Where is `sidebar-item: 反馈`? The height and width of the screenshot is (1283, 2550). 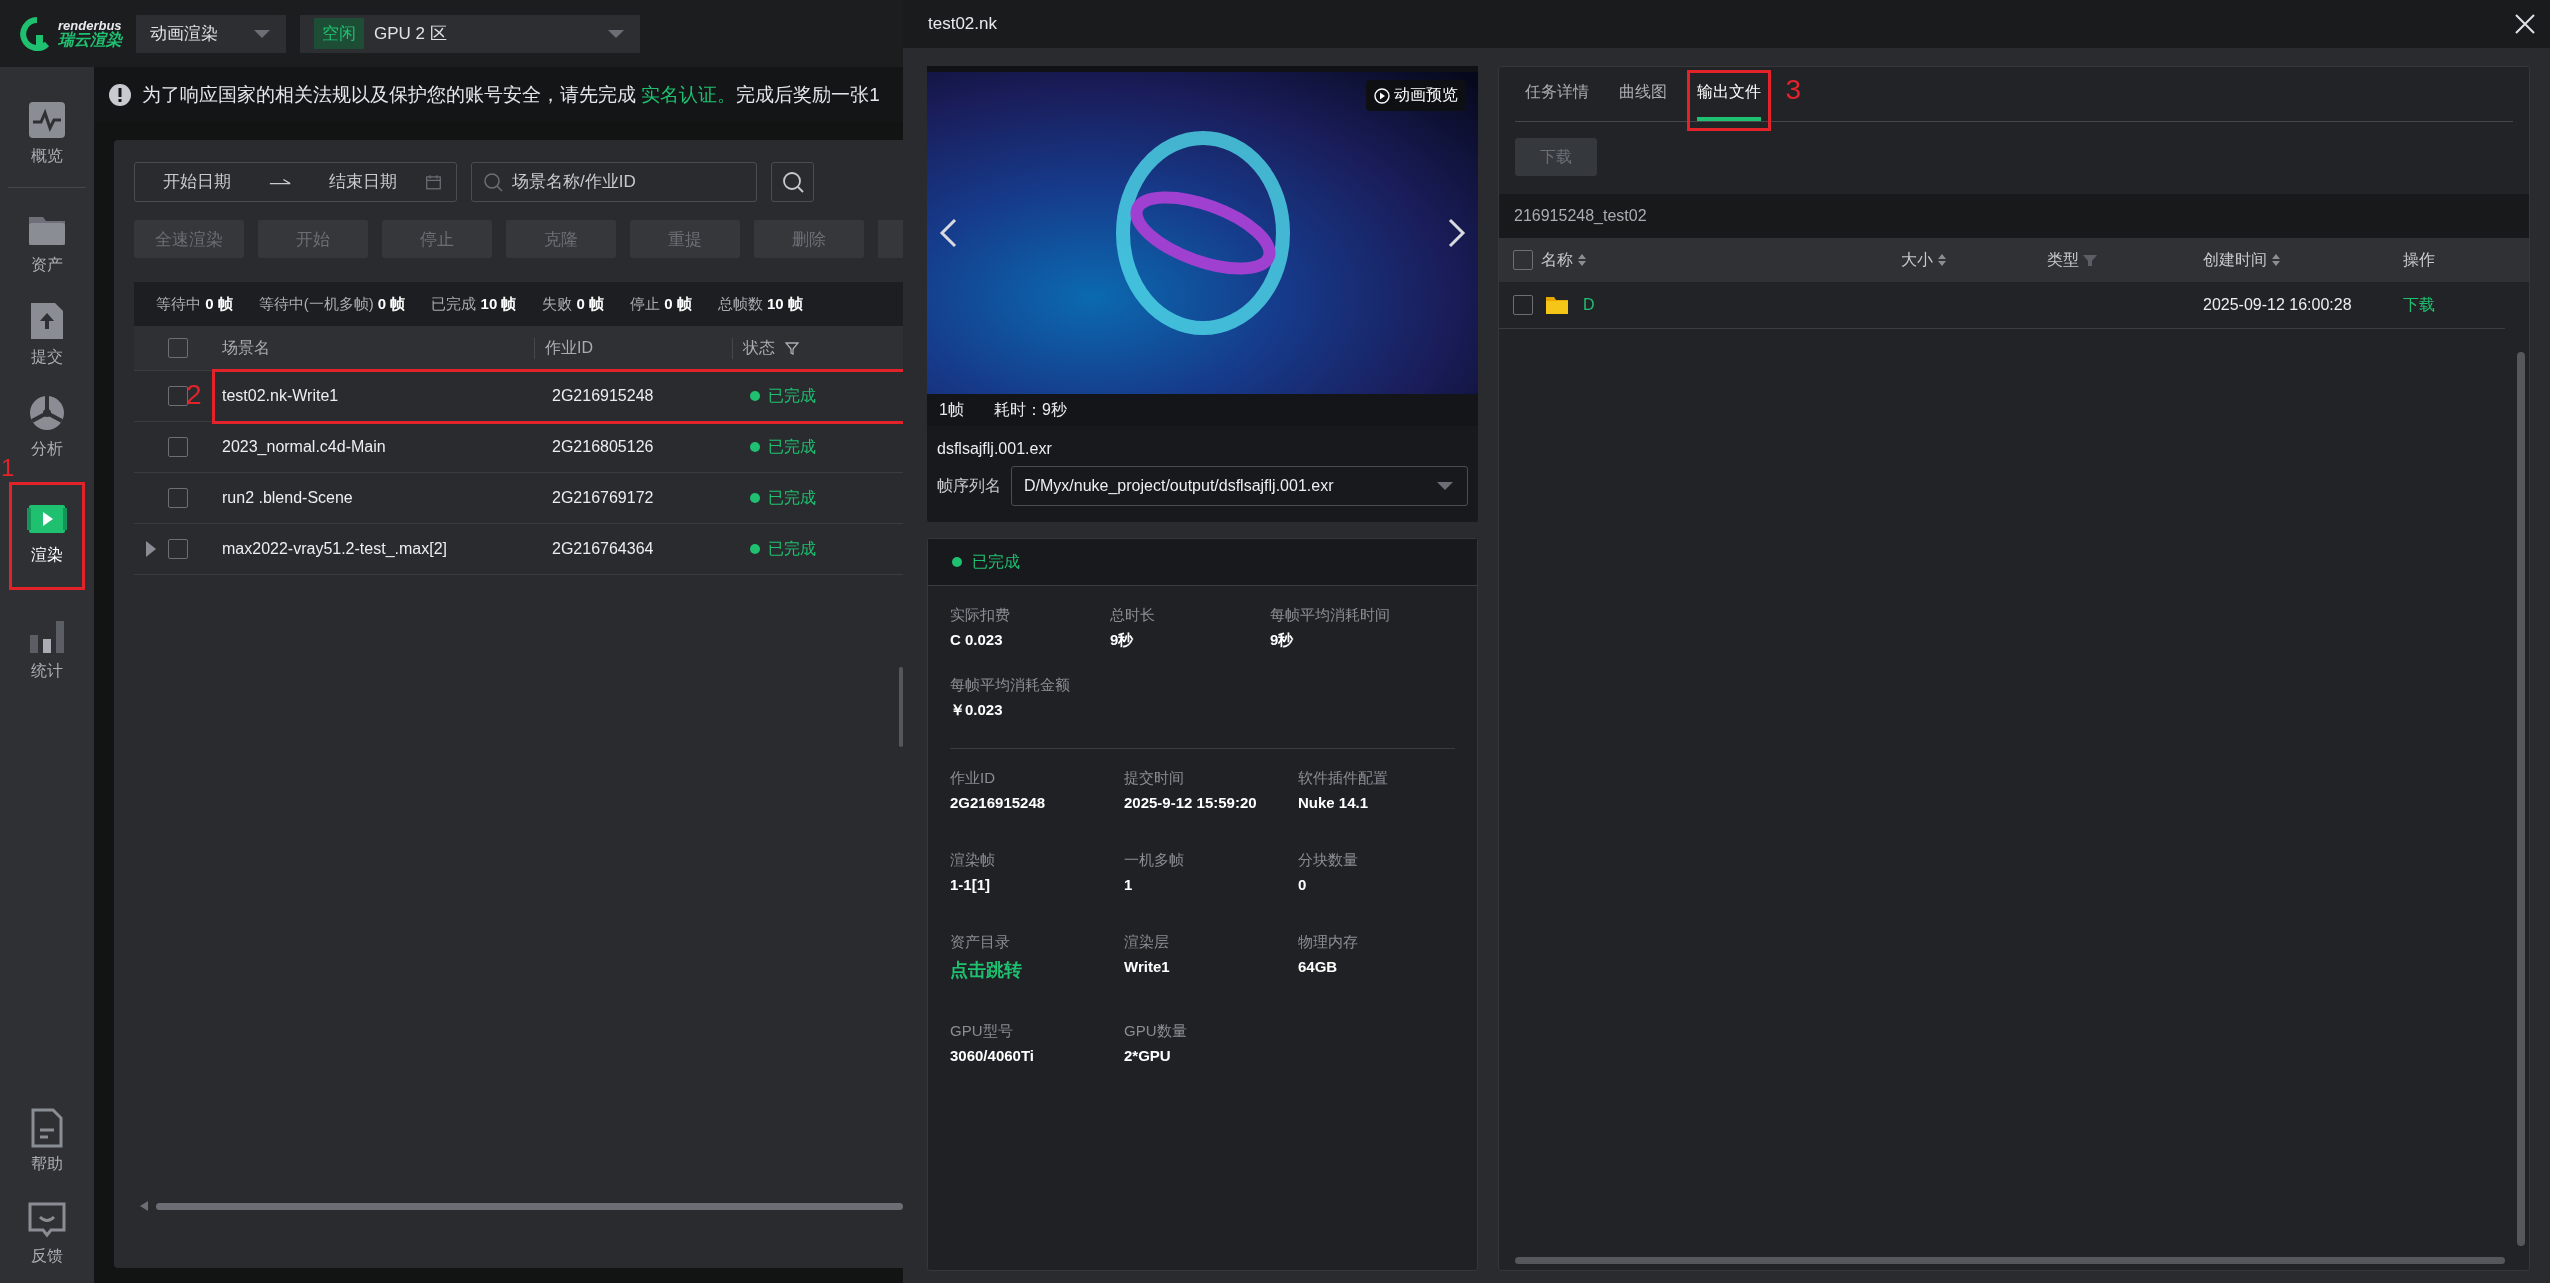 sidebar-item: 反馈 is located at coordinates (47, 1233).